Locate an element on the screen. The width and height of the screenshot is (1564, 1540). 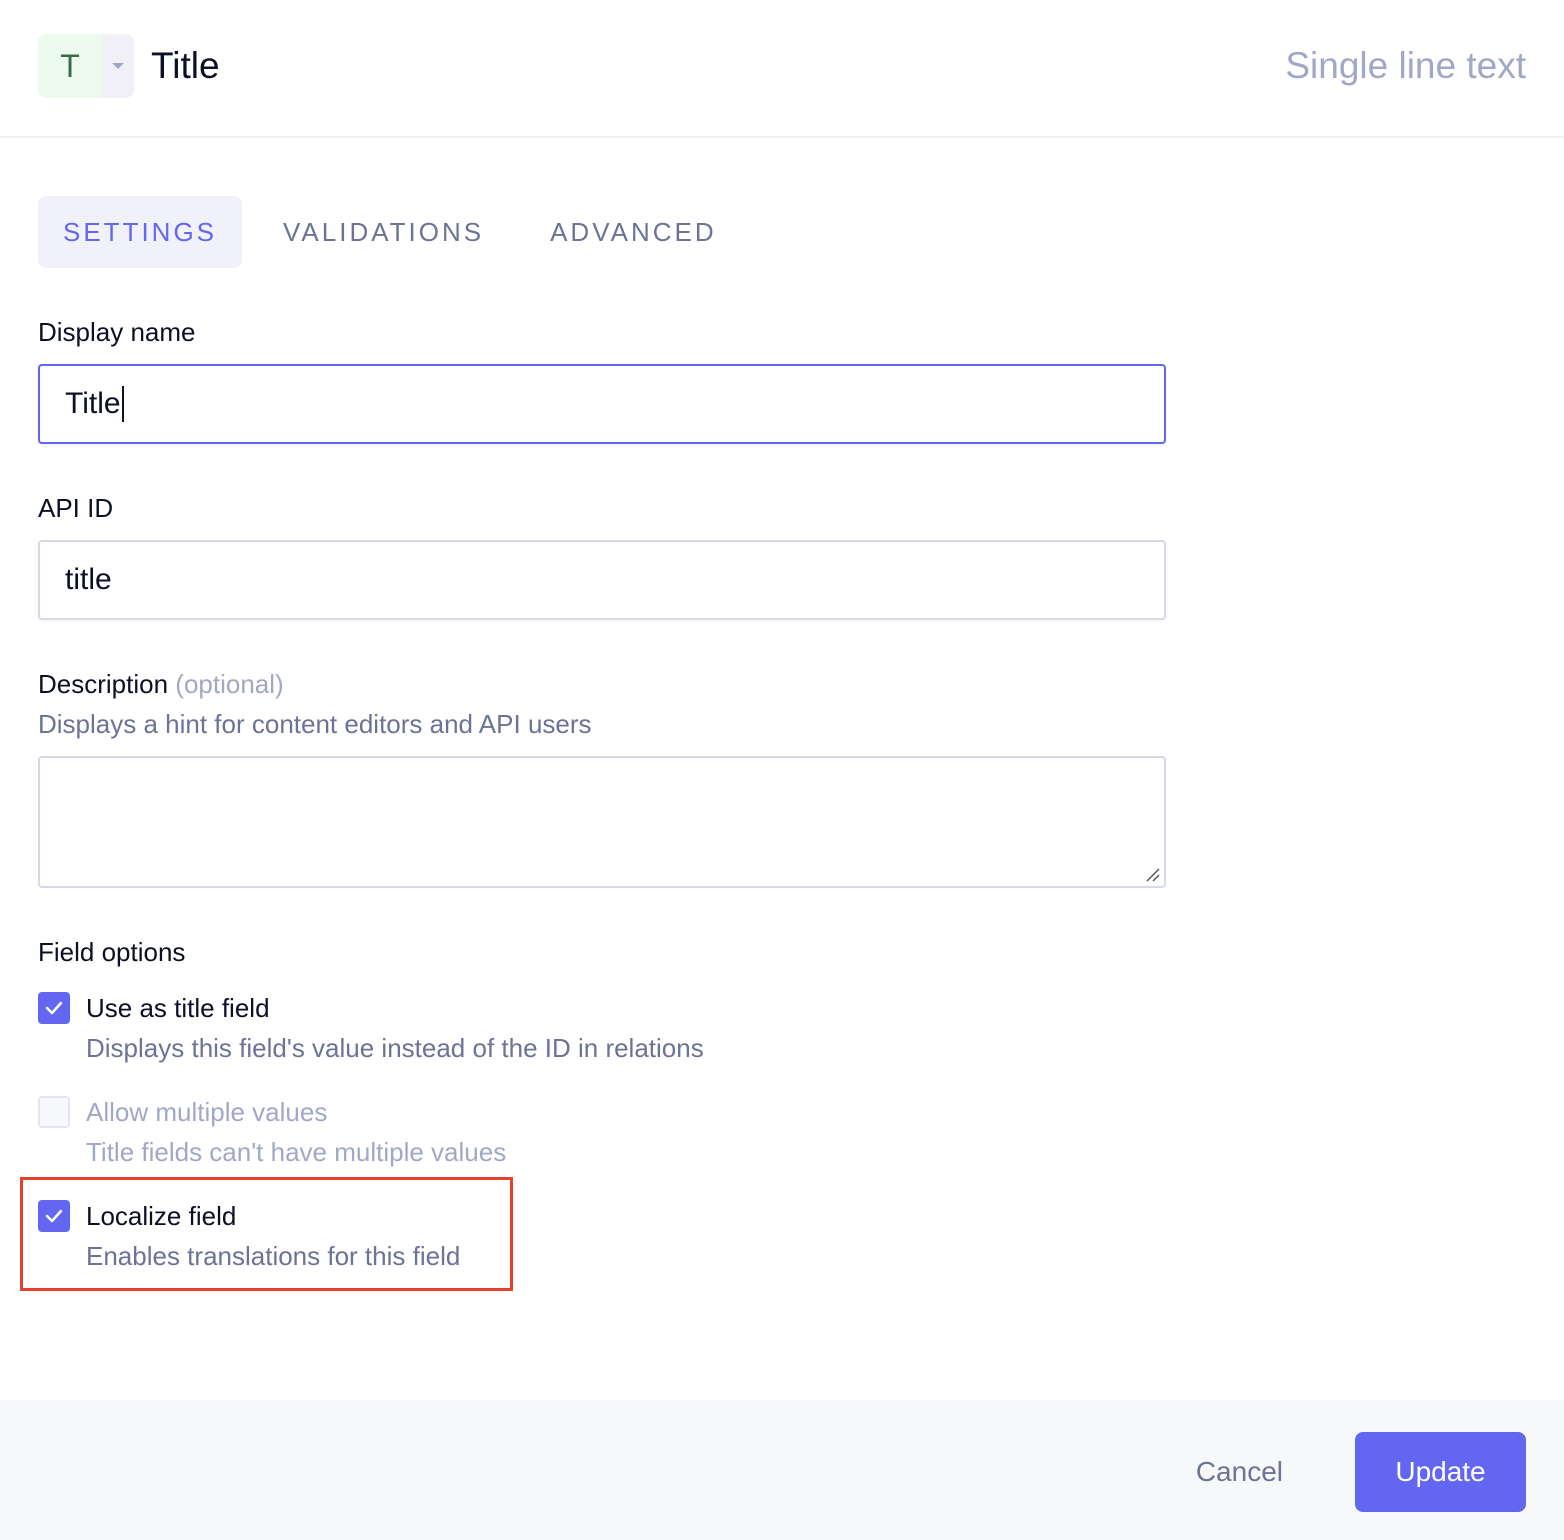
cancel-button: Cancel is located at coordinates (1239, 1472).